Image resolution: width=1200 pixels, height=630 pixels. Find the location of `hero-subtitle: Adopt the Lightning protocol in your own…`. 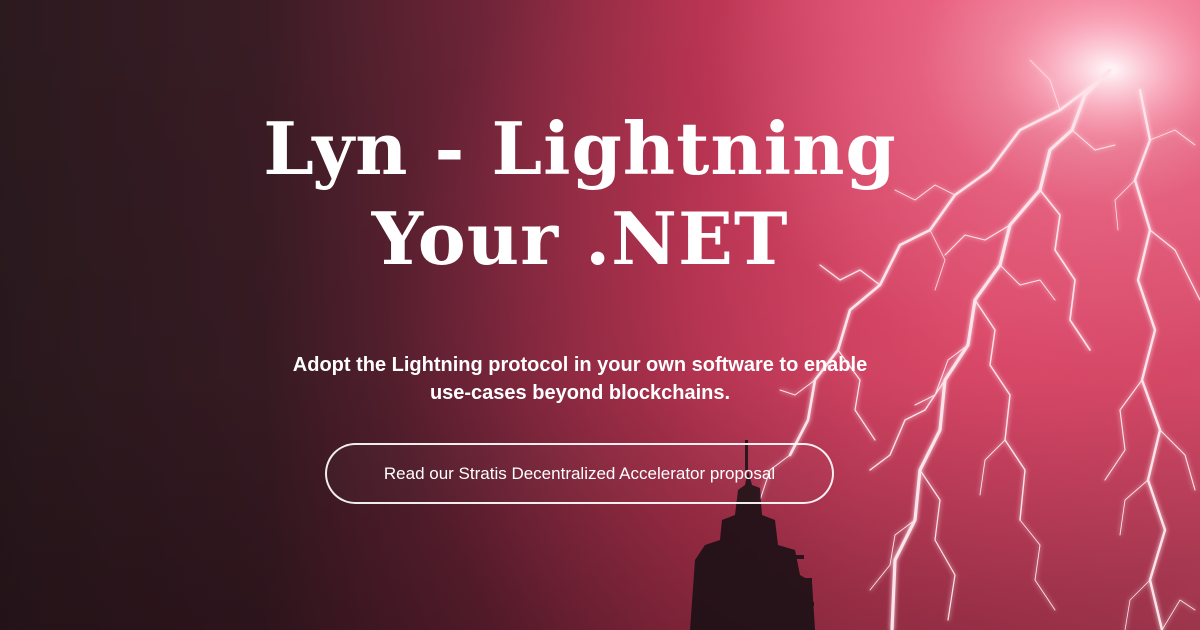

hero-subtitle: Adopt the Lightning protocol in your own… is located at coordinates (580, 379).